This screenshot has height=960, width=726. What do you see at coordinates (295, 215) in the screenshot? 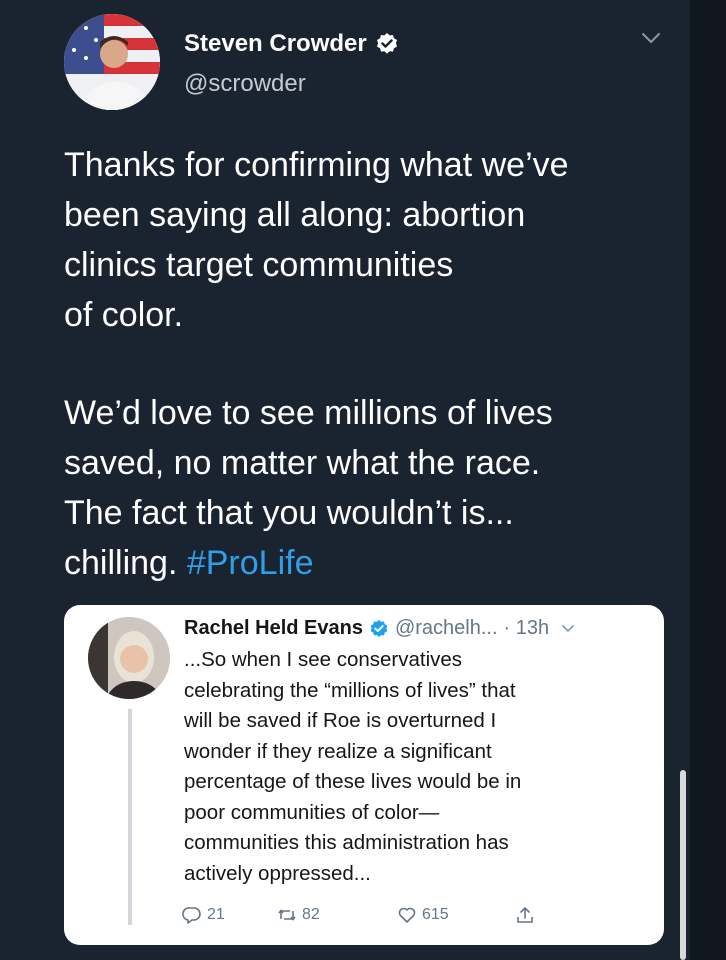
I see `tweet-line: been saying all along: abortion` at bounding box center [295, 215].